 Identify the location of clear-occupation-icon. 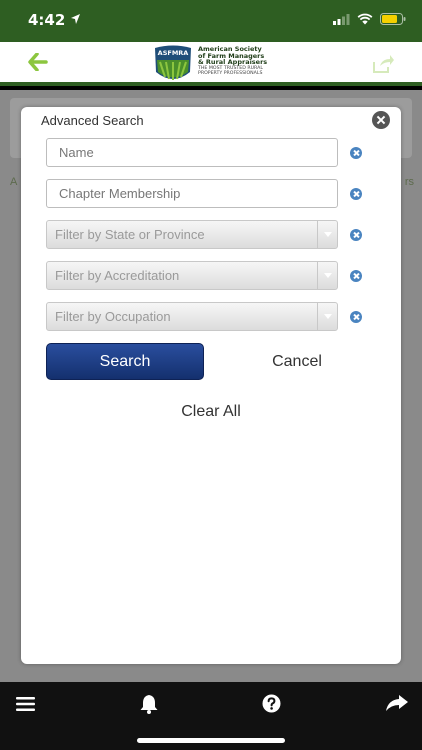
(356, 317).